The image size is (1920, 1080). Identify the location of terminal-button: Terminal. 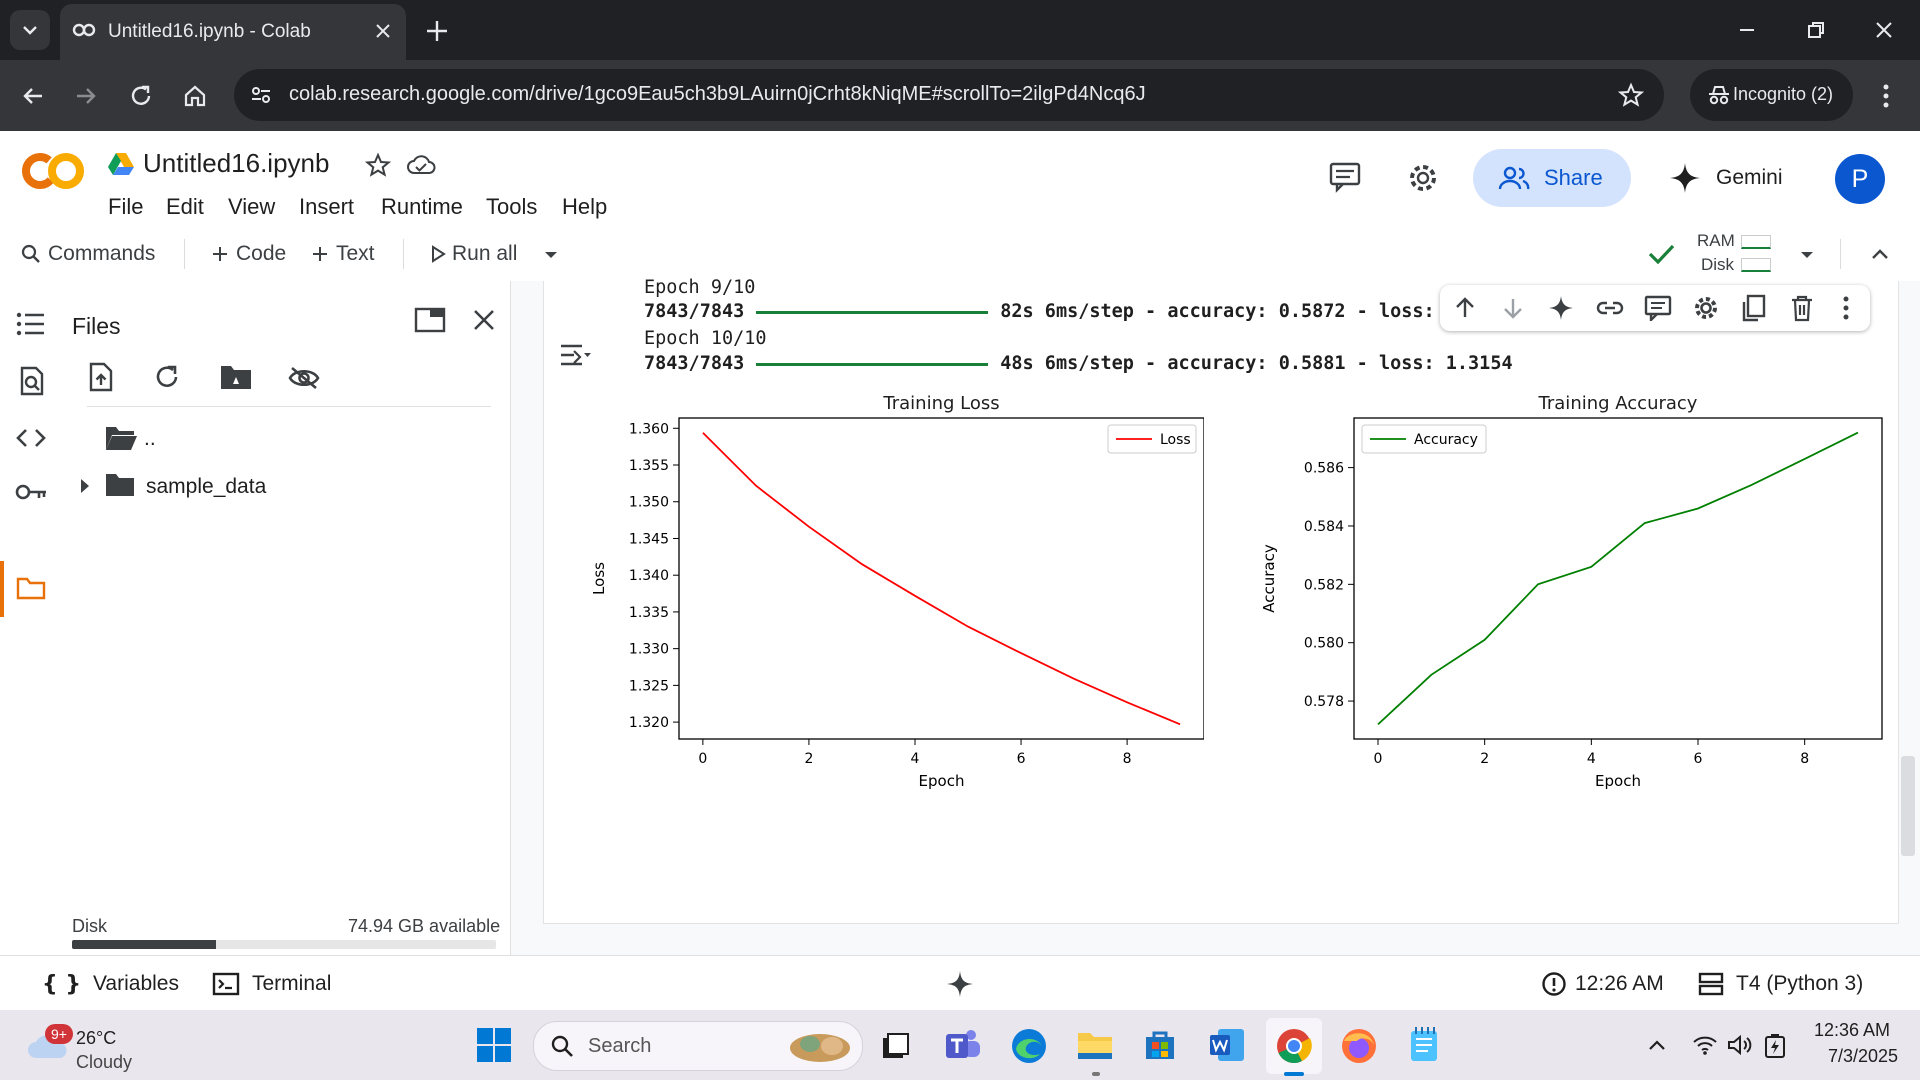
(271, 984).